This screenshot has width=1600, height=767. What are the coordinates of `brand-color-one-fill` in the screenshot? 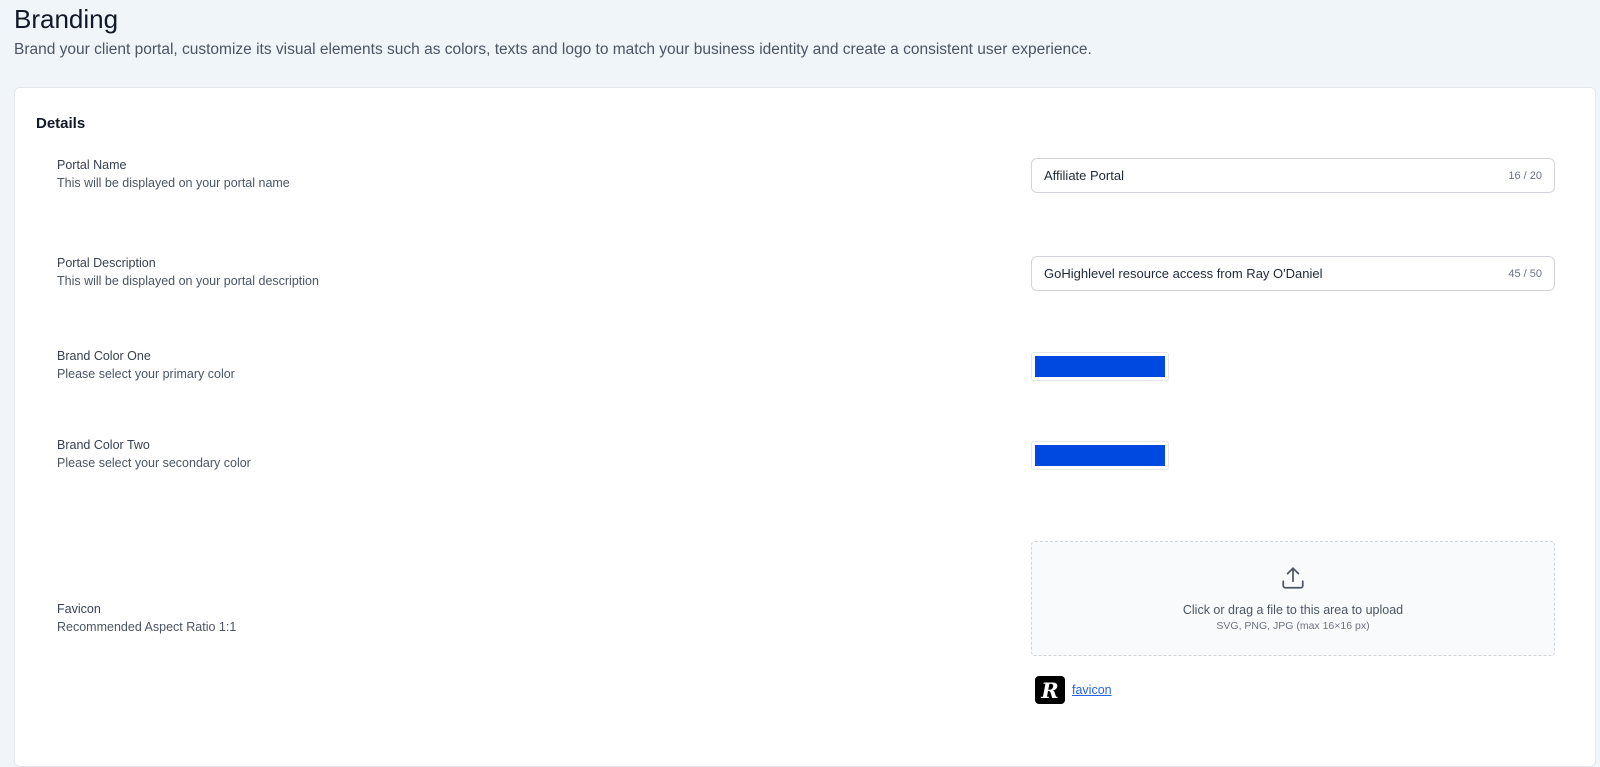 It's located at (1100, 366).